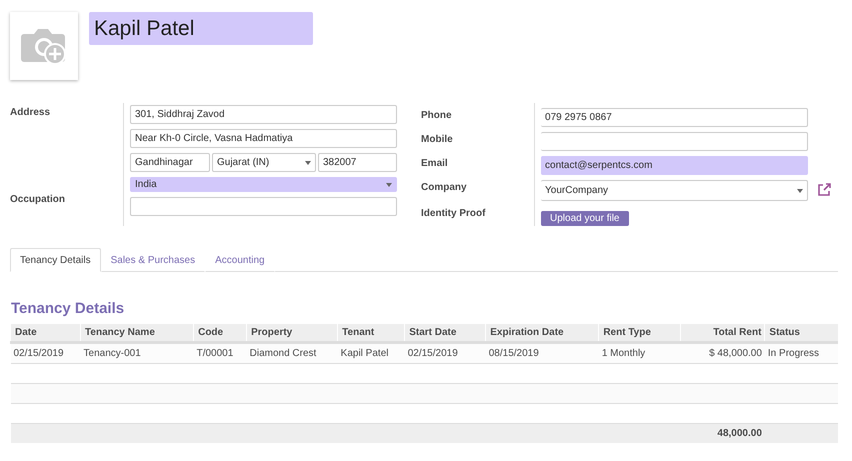 The width and height of the screenshot is (852, 461). What do you see at coordinates (674, 190) in the screenshot?
I see `company-select: YourCompany` at bounding box center [674, 190].